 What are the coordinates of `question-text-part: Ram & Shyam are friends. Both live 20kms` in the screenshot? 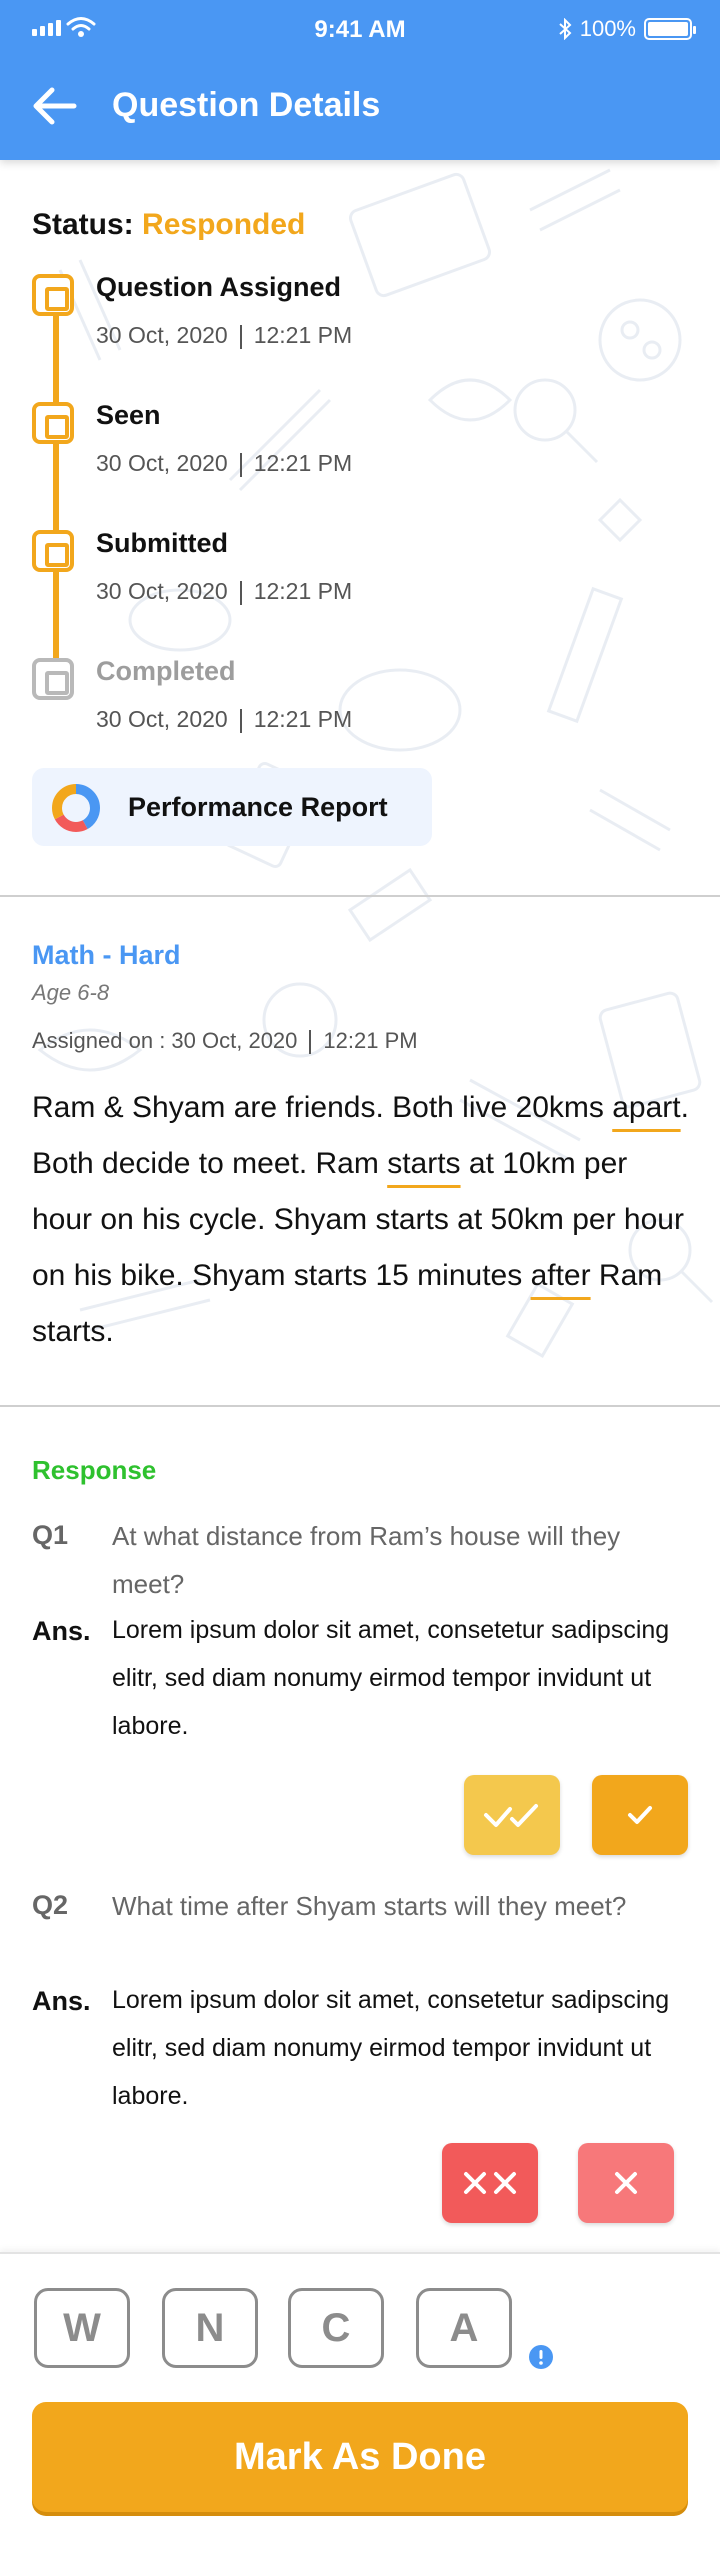 It's located at (322, 1107).